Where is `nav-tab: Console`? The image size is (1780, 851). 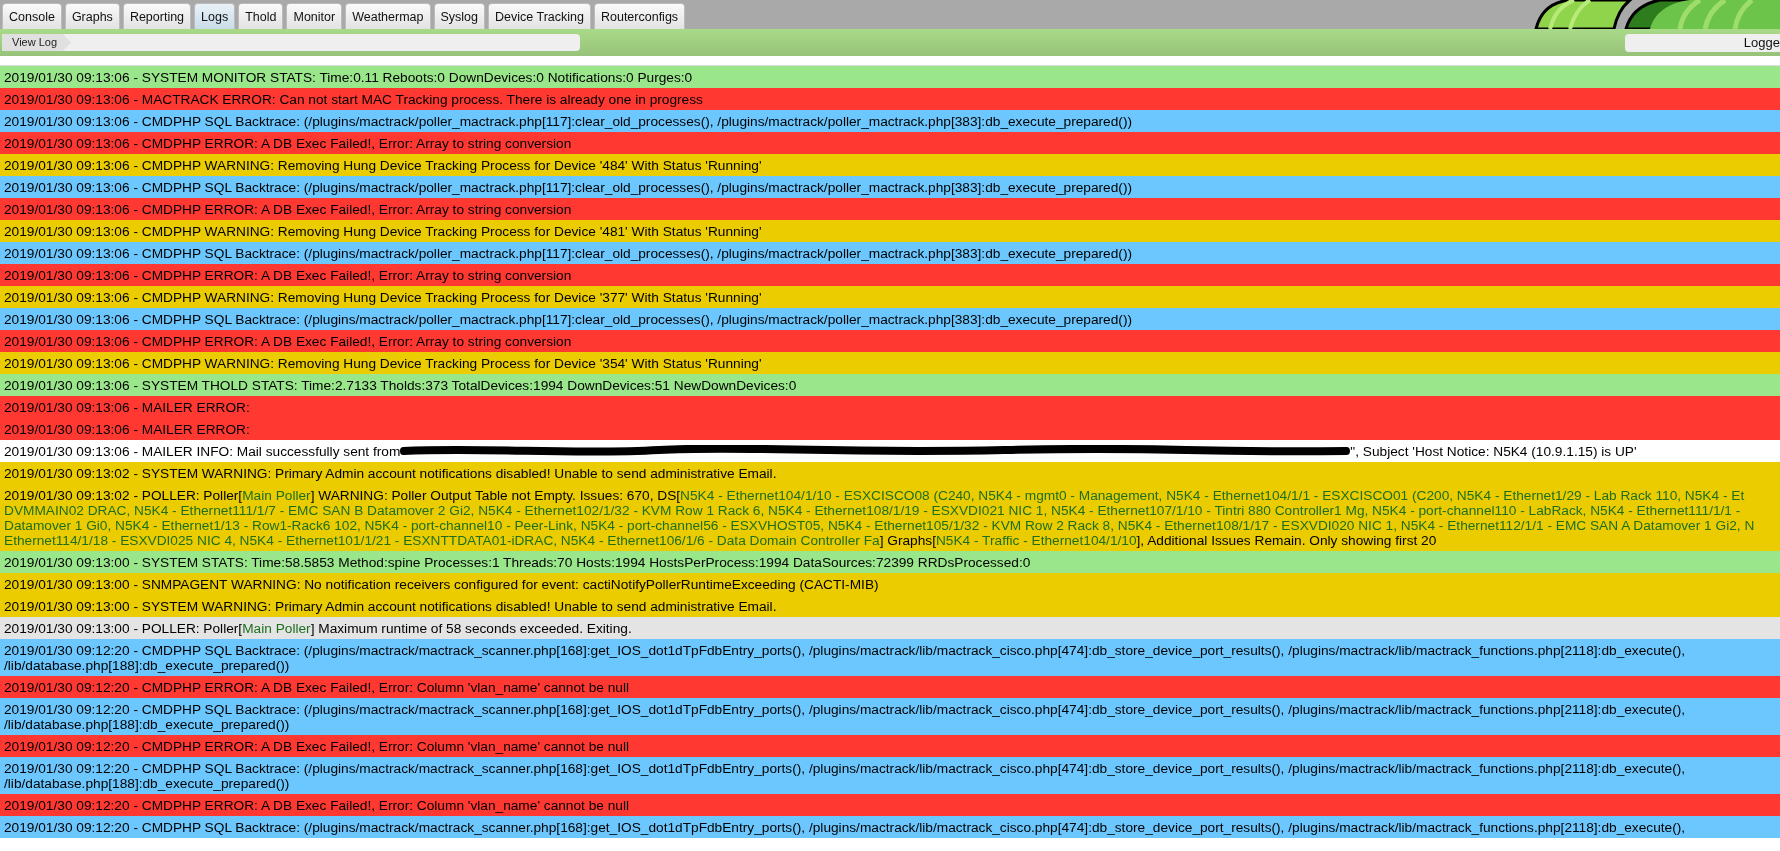 nav-tab: Console is located at coordinates (32, 16).